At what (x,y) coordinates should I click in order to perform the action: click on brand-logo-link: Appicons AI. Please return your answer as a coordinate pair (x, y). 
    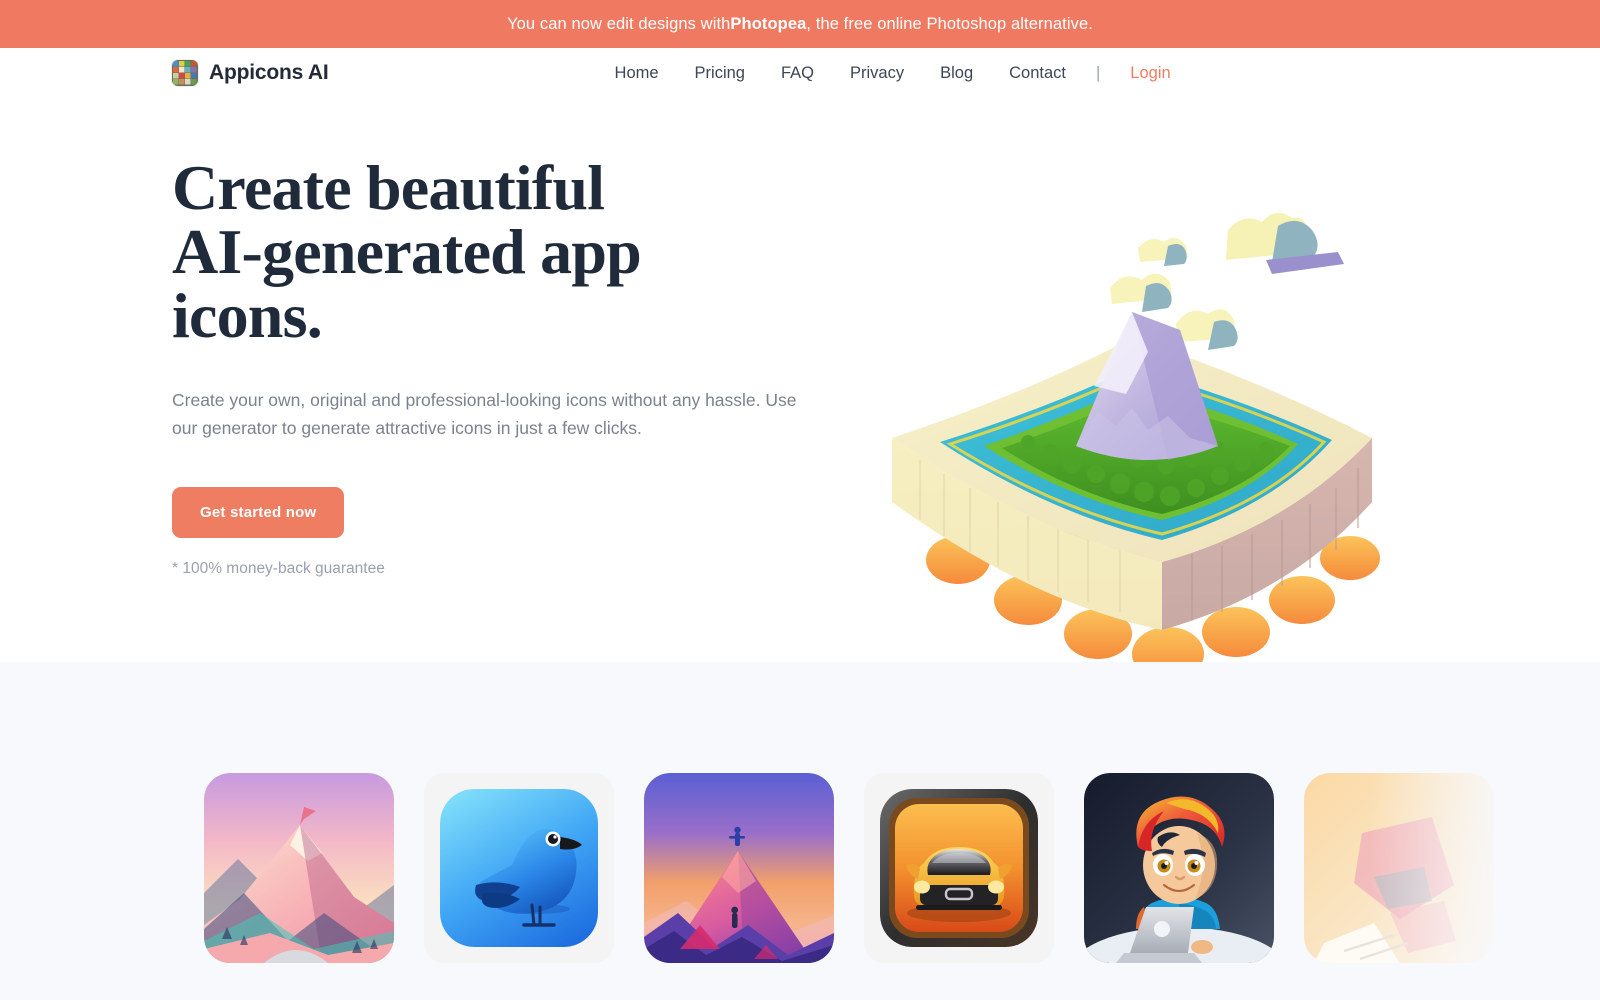
    Looking at the image, I should click on (250, 73).